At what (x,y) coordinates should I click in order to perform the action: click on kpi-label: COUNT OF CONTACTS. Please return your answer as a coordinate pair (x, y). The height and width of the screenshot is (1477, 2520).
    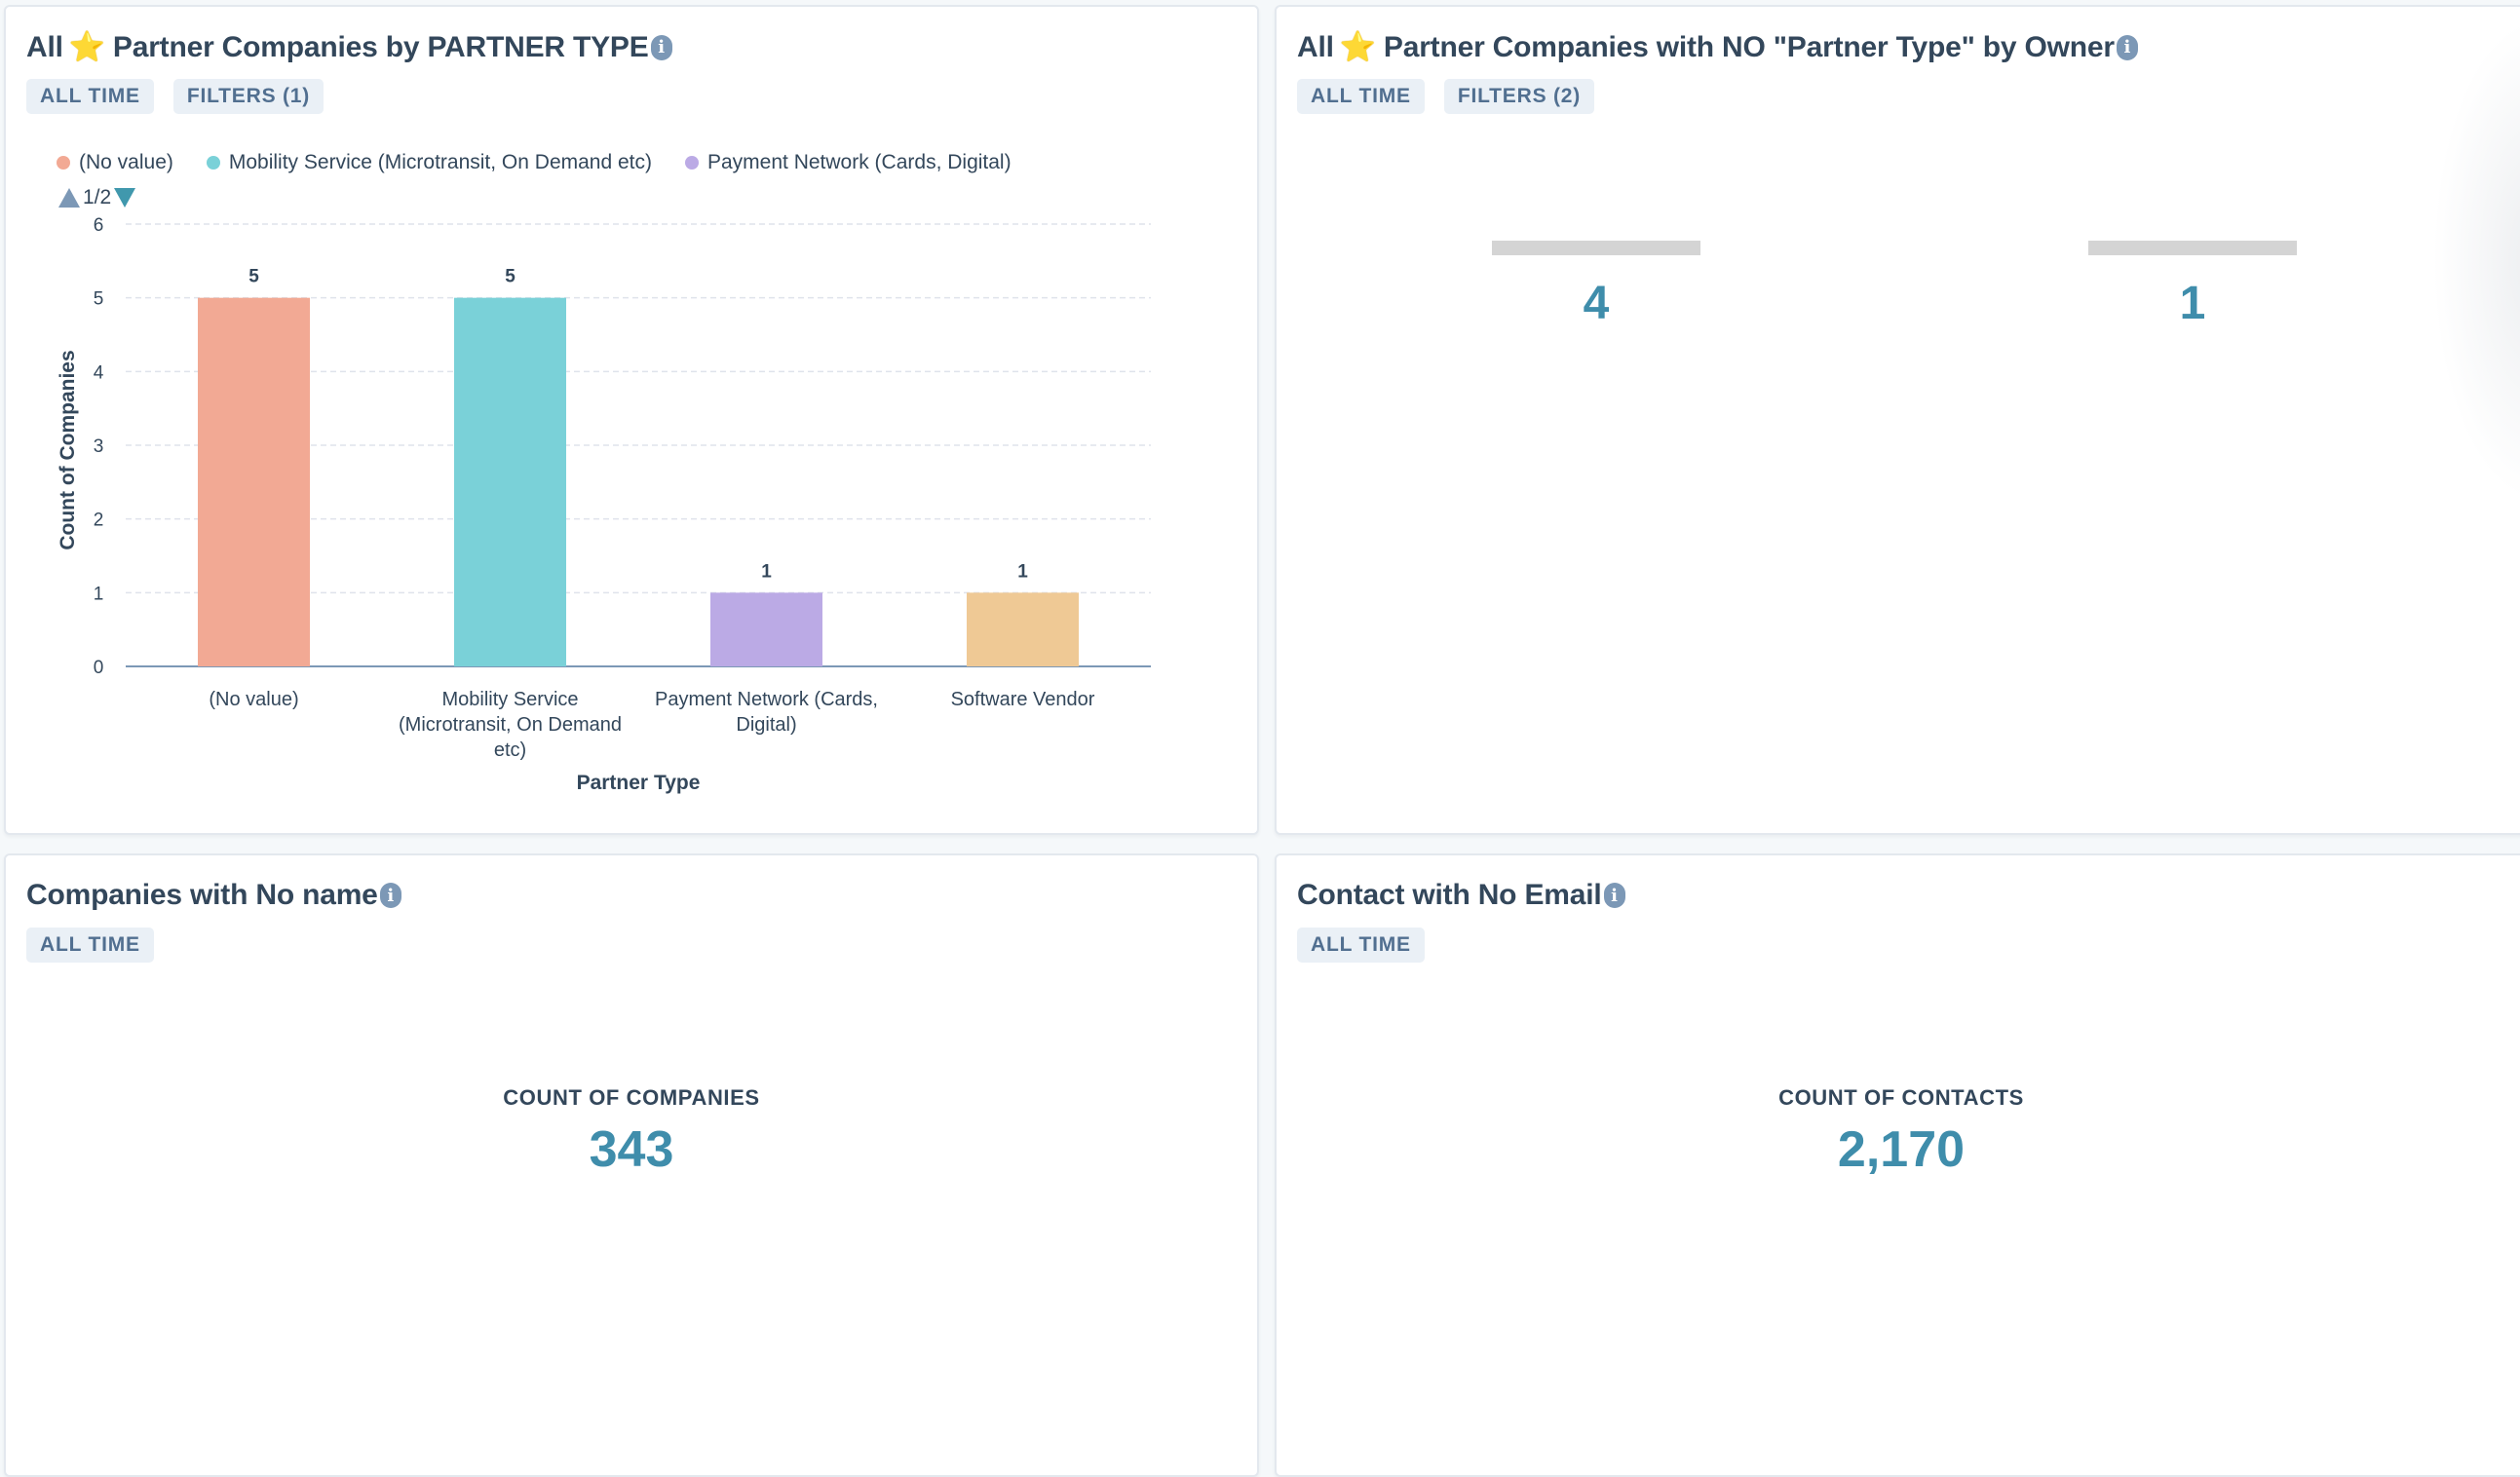
    Looking at the image, I should click on (1901, 1097).